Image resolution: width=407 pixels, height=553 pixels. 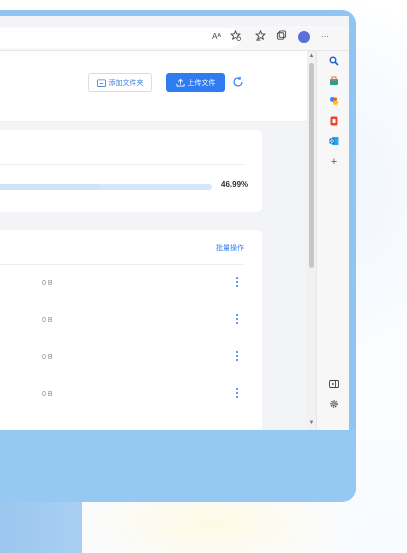 I want to click on add-folder-button: 添加文件夹, so click(x=120, y=82).